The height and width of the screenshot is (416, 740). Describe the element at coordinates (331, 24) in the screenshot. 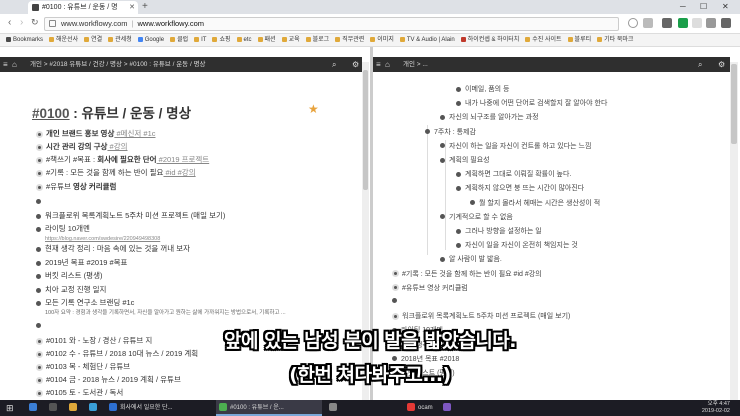

I see `url-input: www.workflowy.com | www.workflowy.com` at that location.